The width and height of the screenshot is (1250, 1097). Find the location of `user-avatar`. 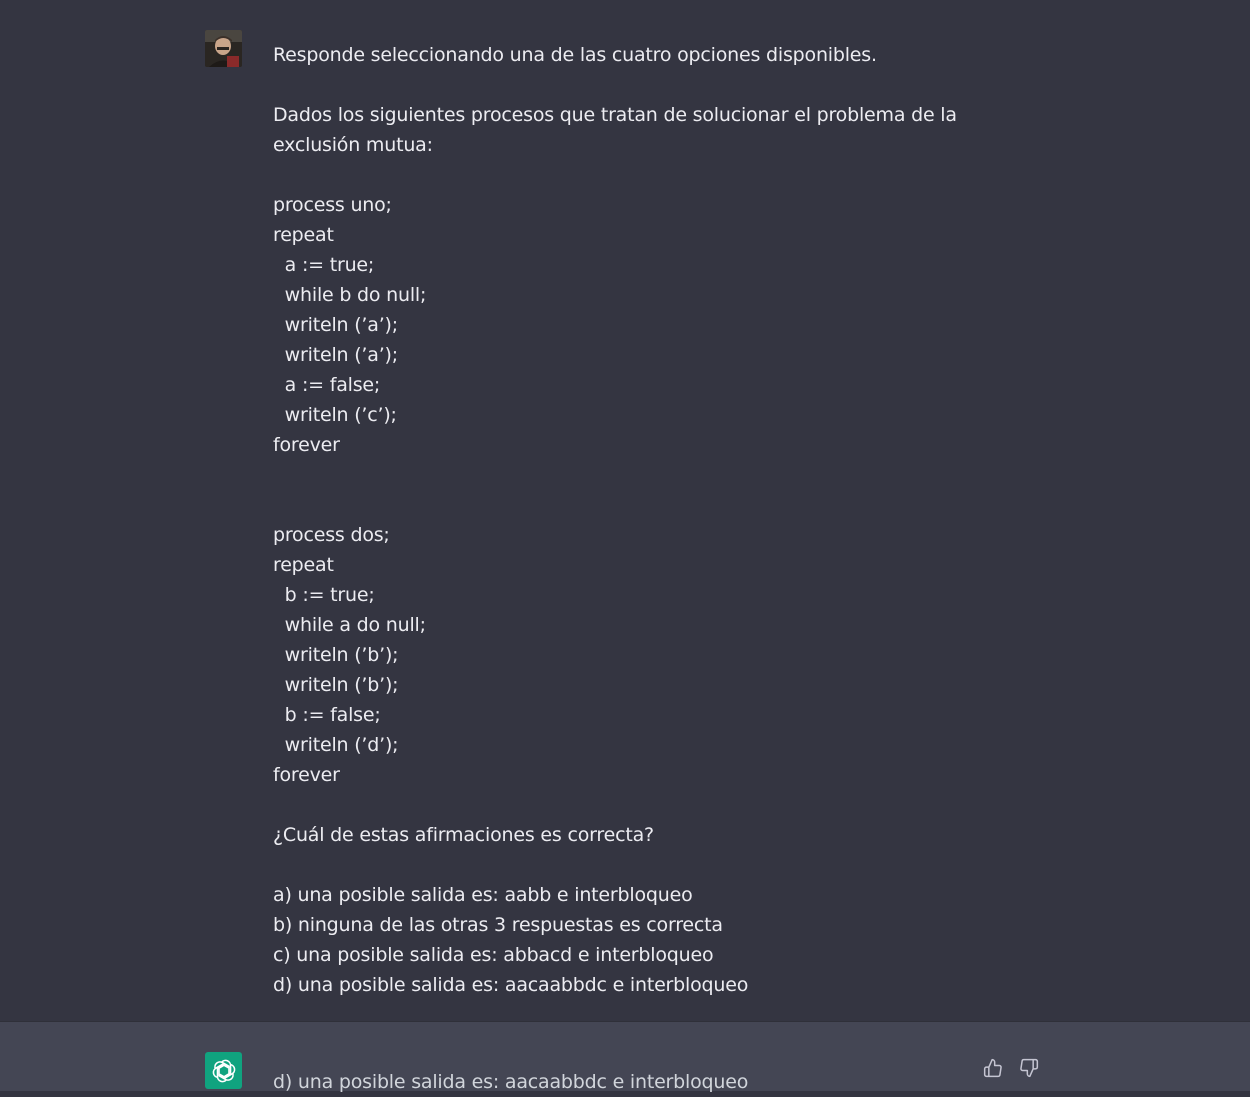

user-avatar is located at coordinates (223, 48).